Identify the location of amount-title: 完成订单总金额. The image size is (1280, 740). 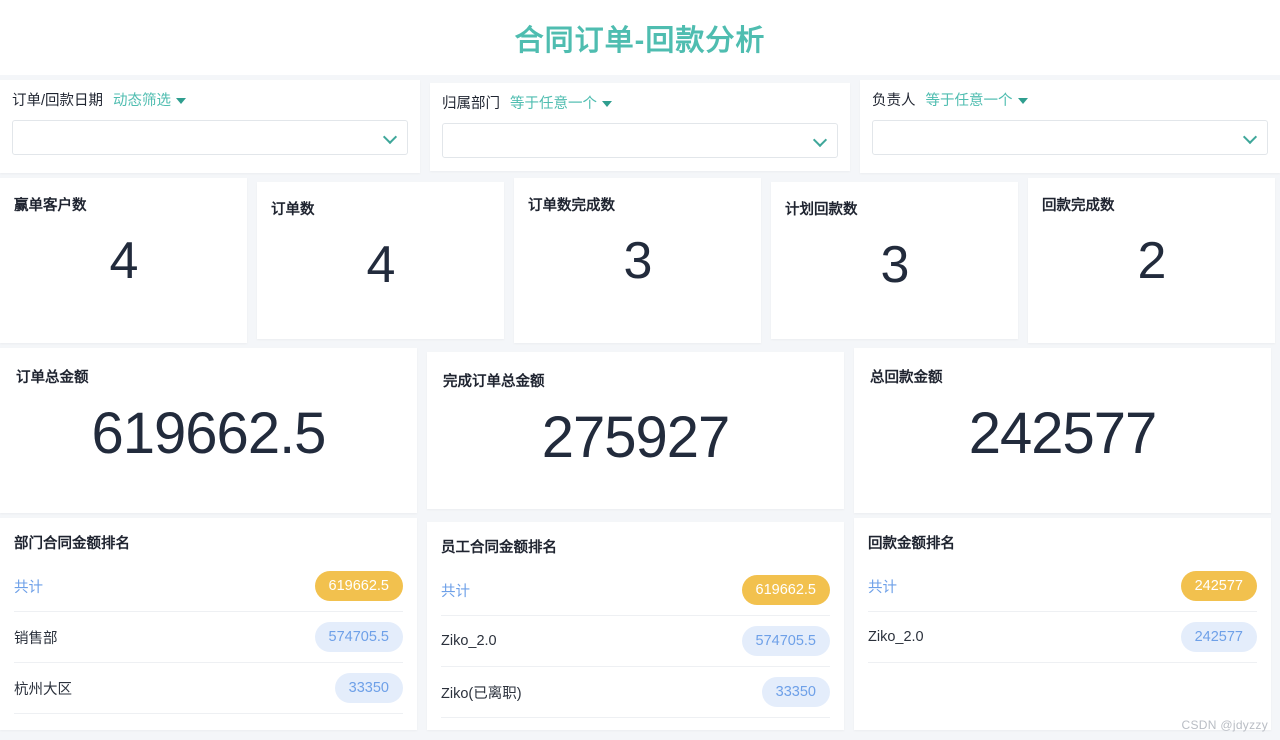
(494, 382).